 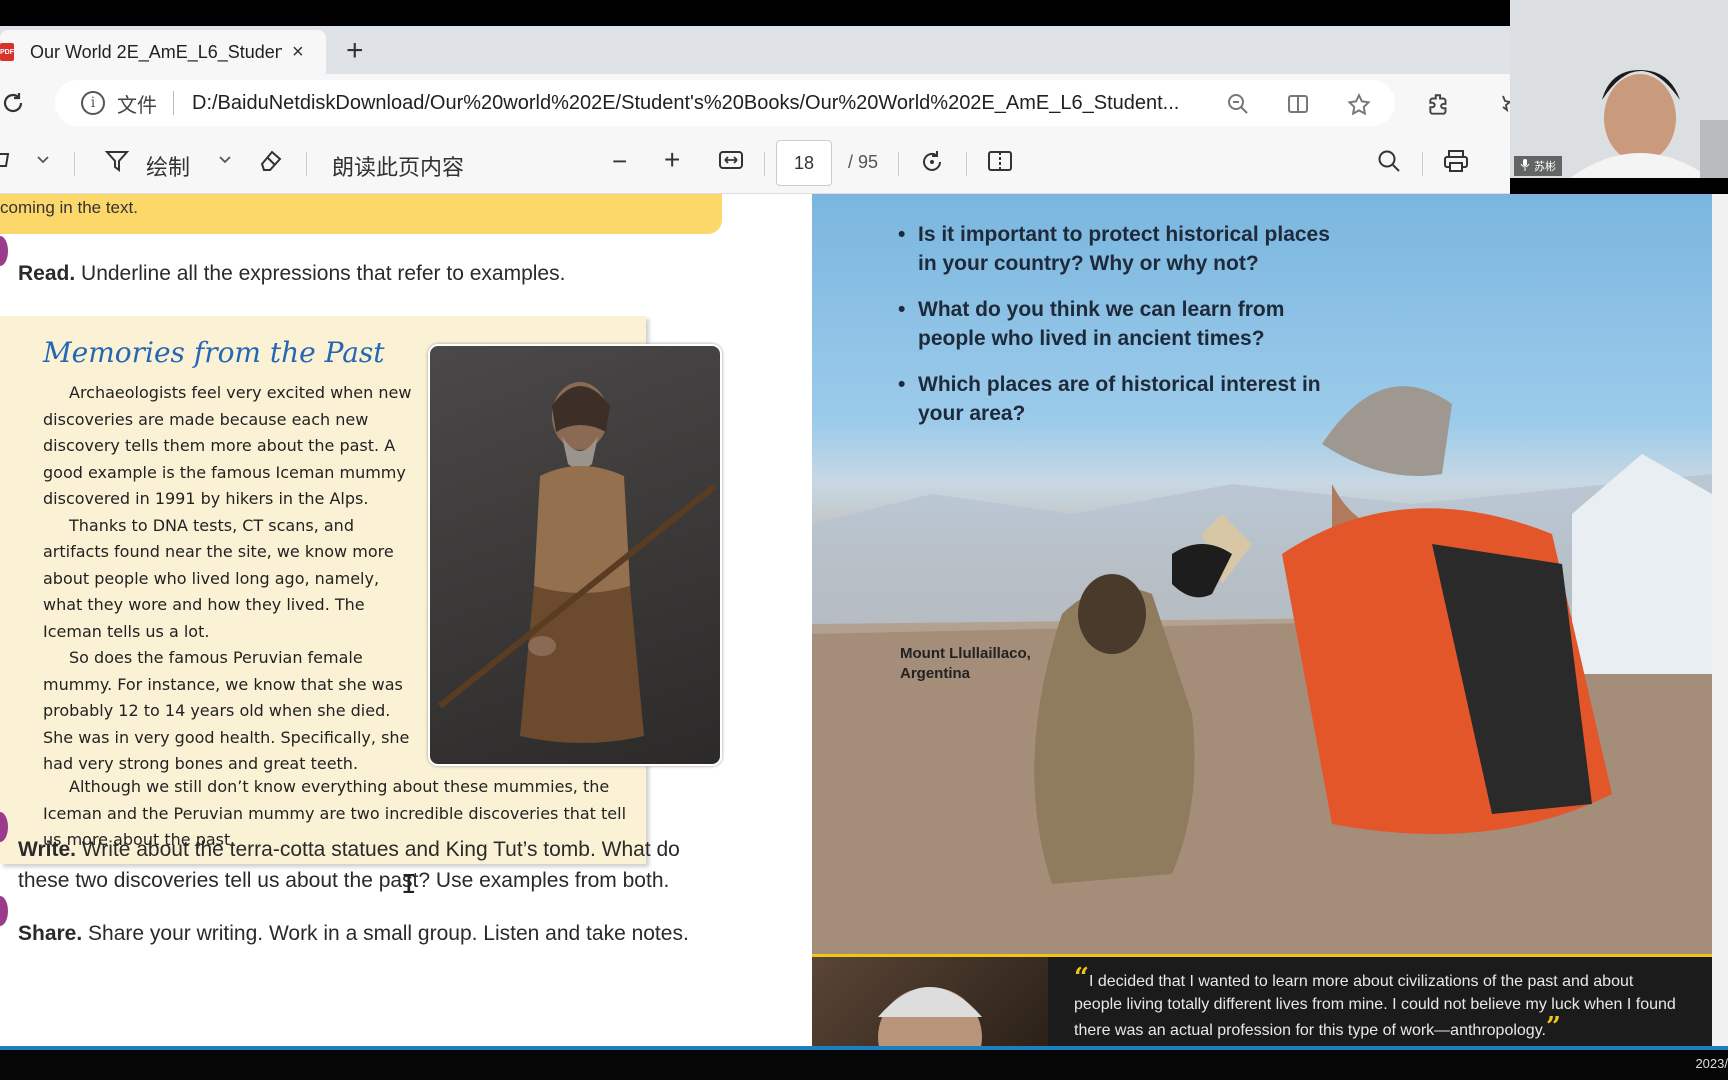 I want to click on taskbar-clock: 2023/, so click(x=1711, y=1063).